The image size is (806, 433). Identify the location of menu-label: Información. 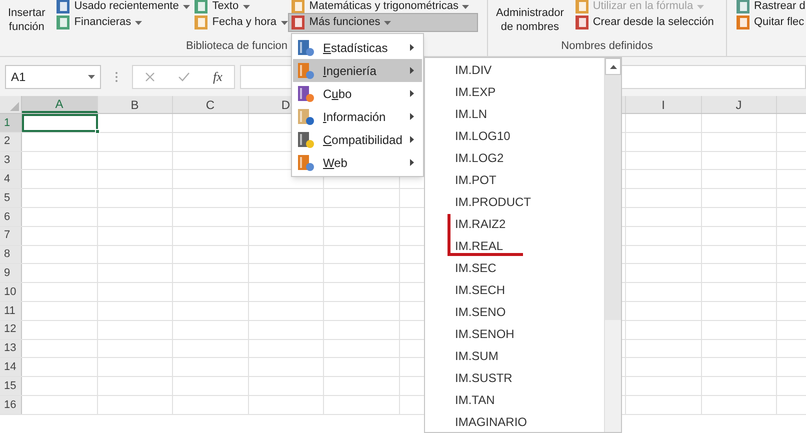
(355, 117).